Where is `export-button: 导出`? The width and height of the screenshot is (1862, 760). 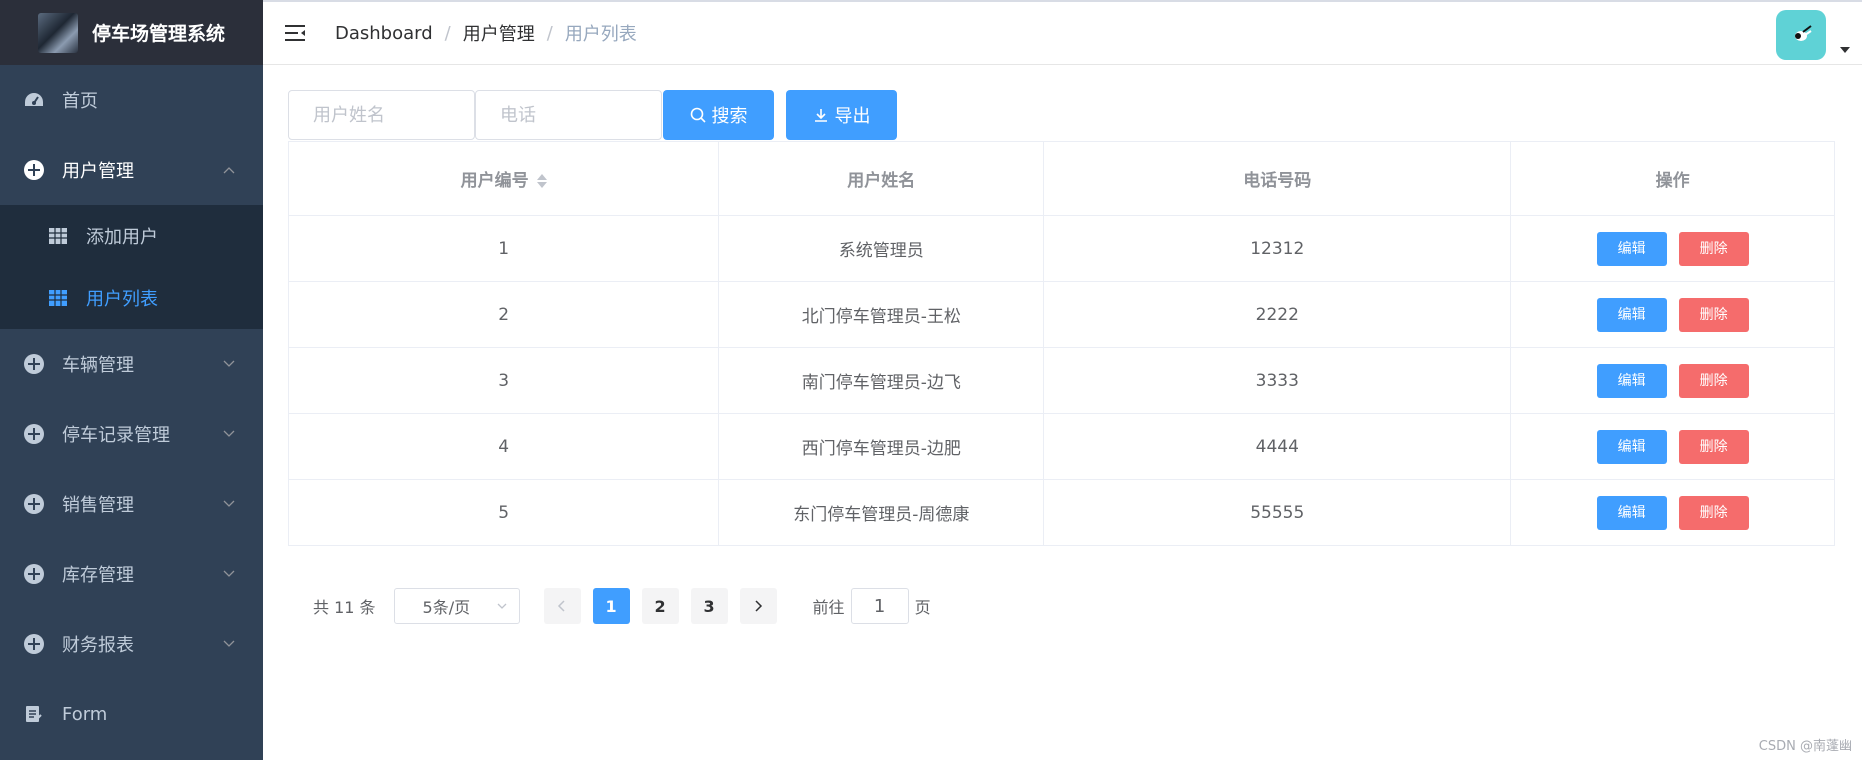 export-button: 导出 is located at coordinates (841, 115).